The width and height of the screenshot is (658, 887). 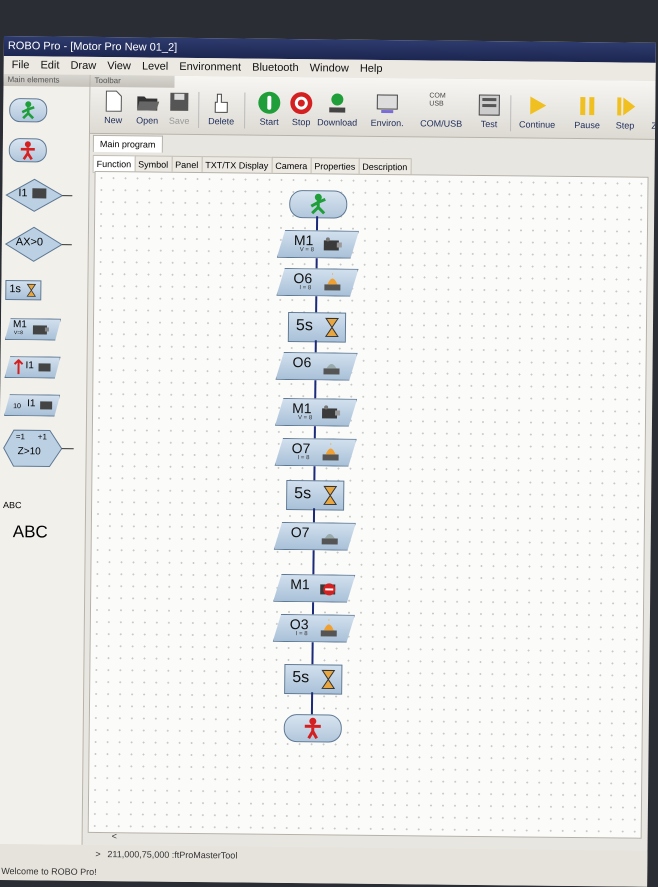 What do you see at coordinates (269, 103) in the screenshot?
I see `start-green-icon` at bounding box center [269, 103].